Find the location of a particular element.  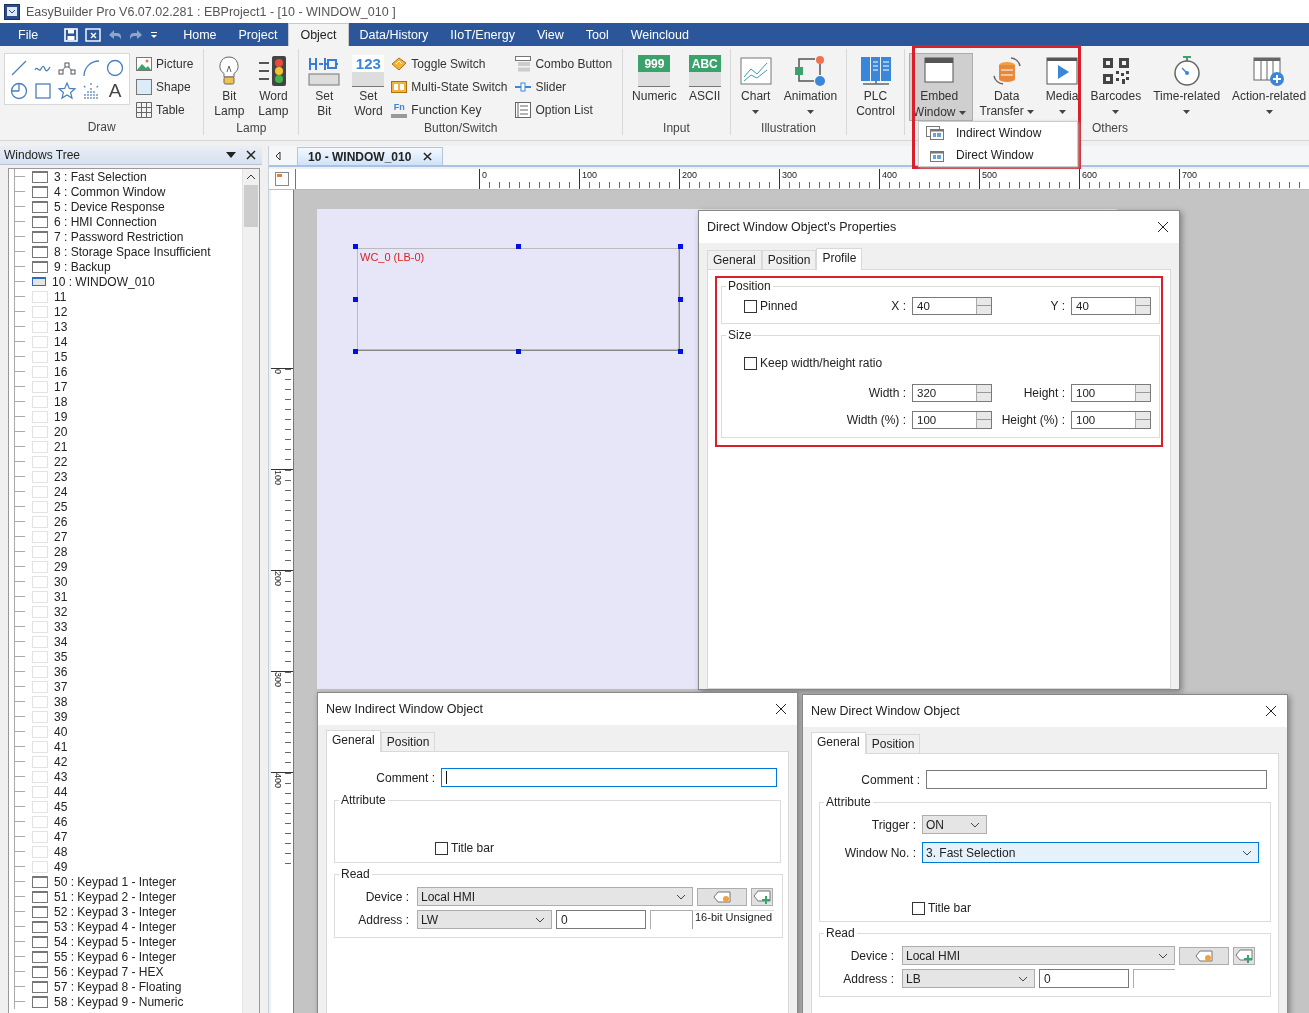

tree-item: 31 is located at coordinates (61, 596).